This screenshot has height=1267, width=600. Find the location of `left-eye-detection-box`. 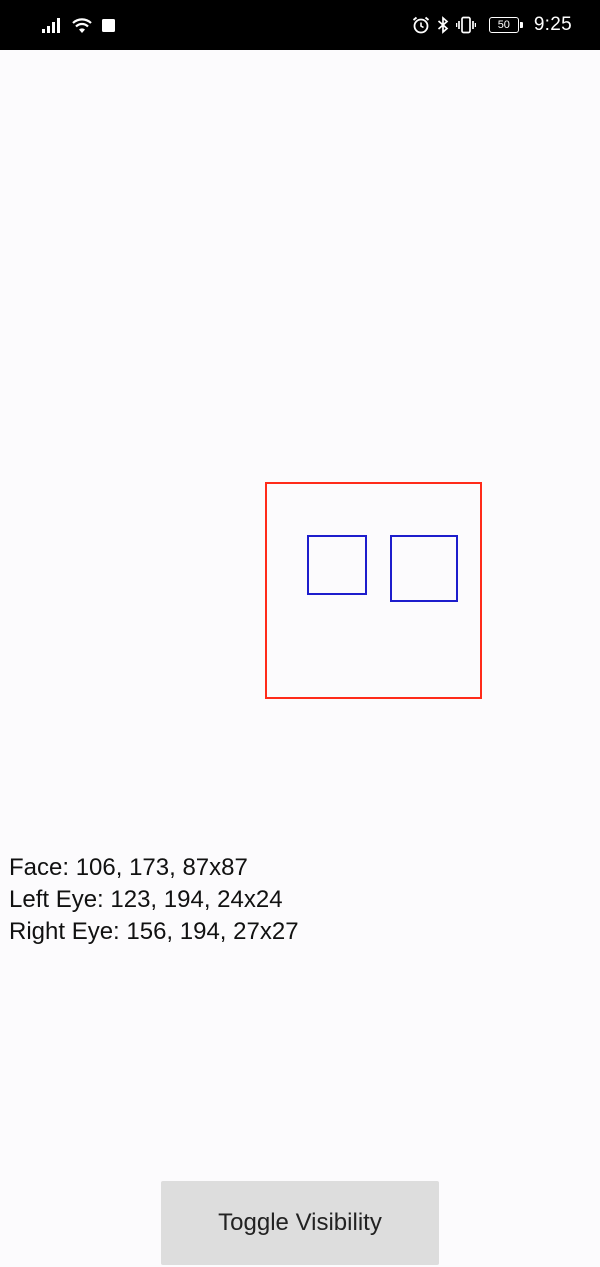

left-eye-detection-box is located at coordinates (337, 565).